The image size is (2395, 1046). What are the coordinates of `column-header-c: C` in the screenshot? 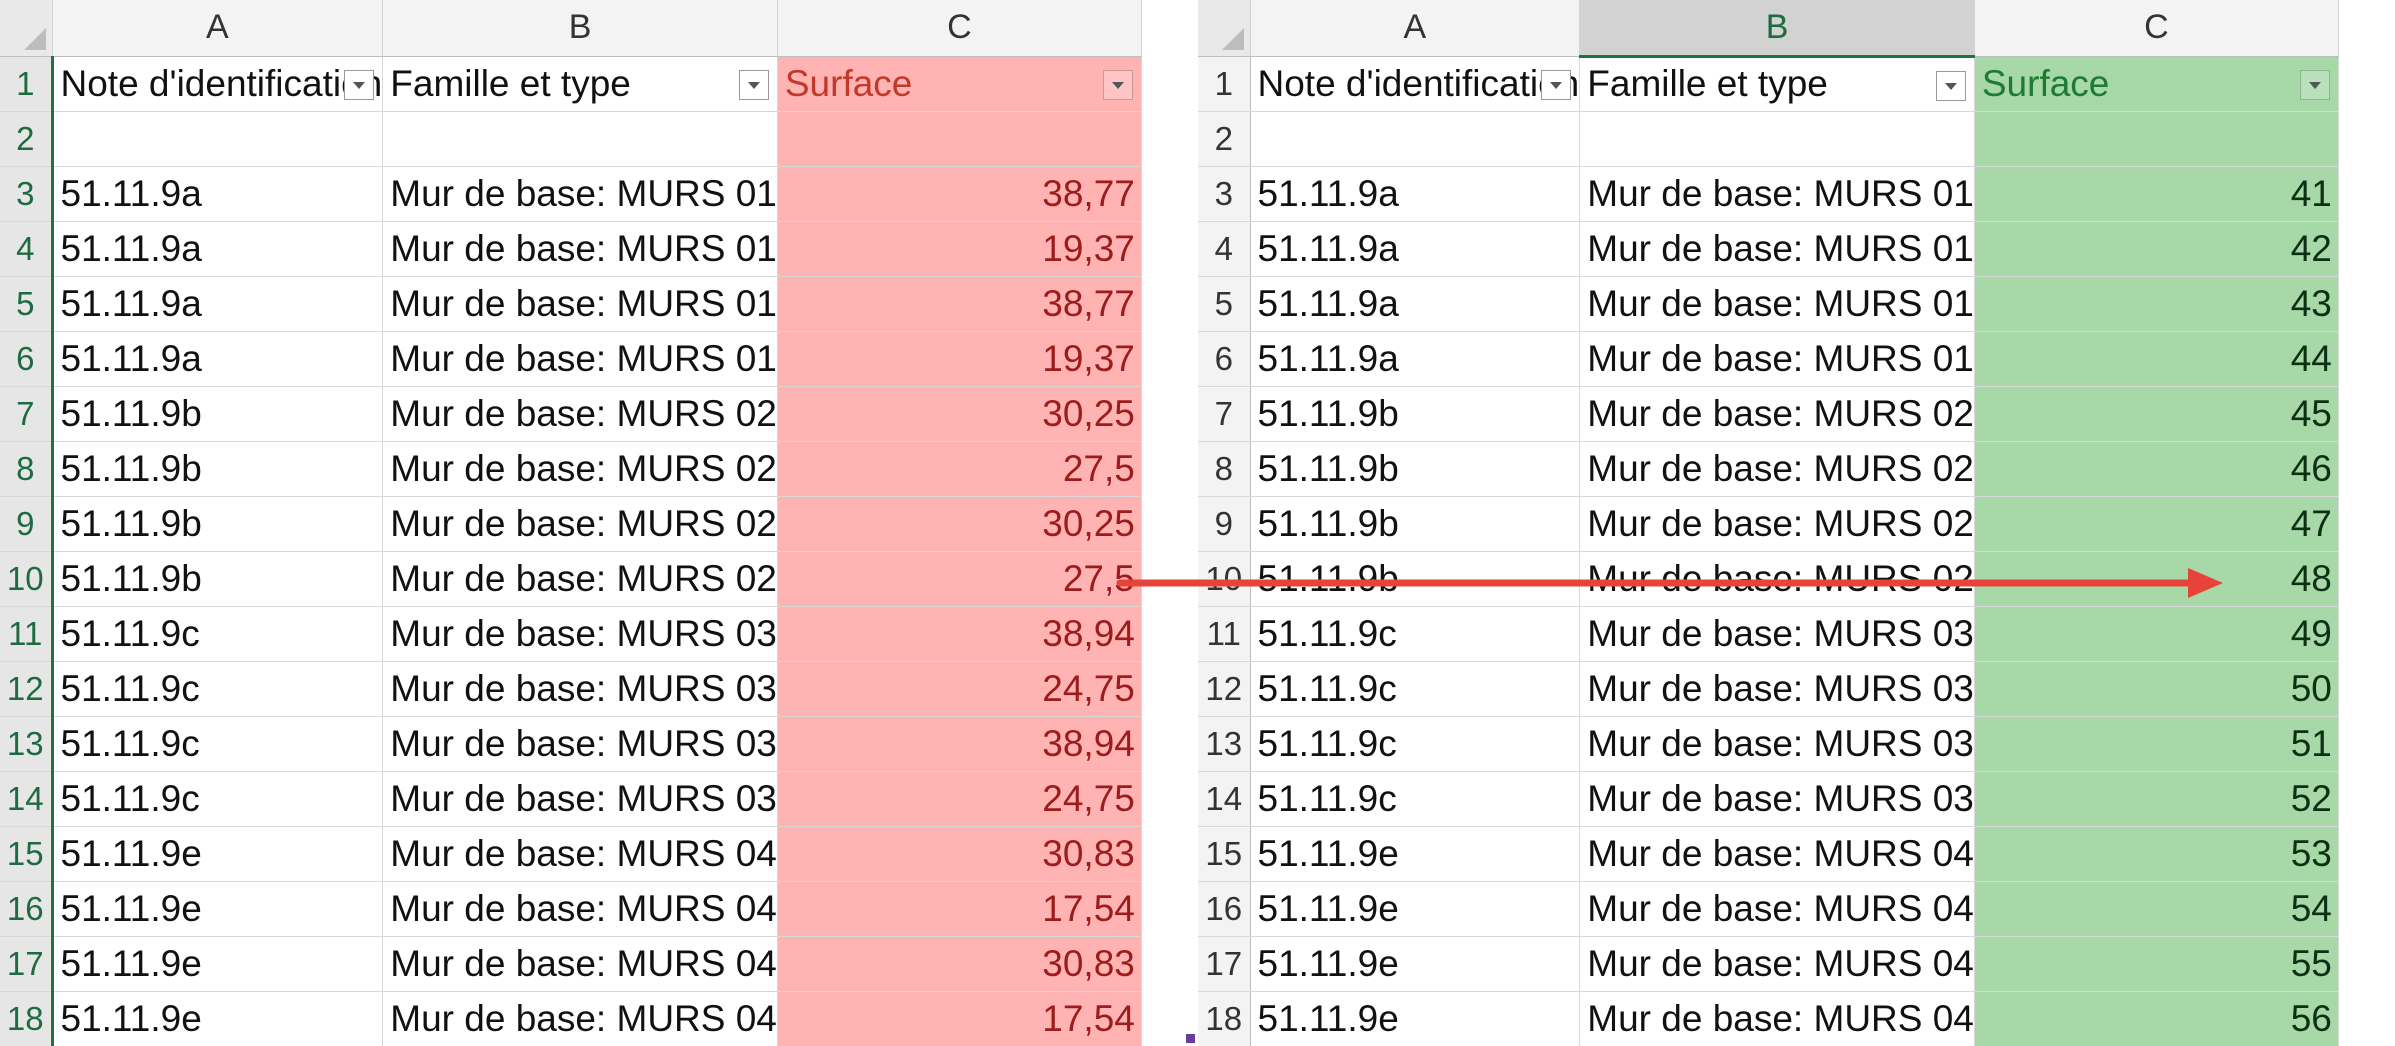 It's located at (959, 28).